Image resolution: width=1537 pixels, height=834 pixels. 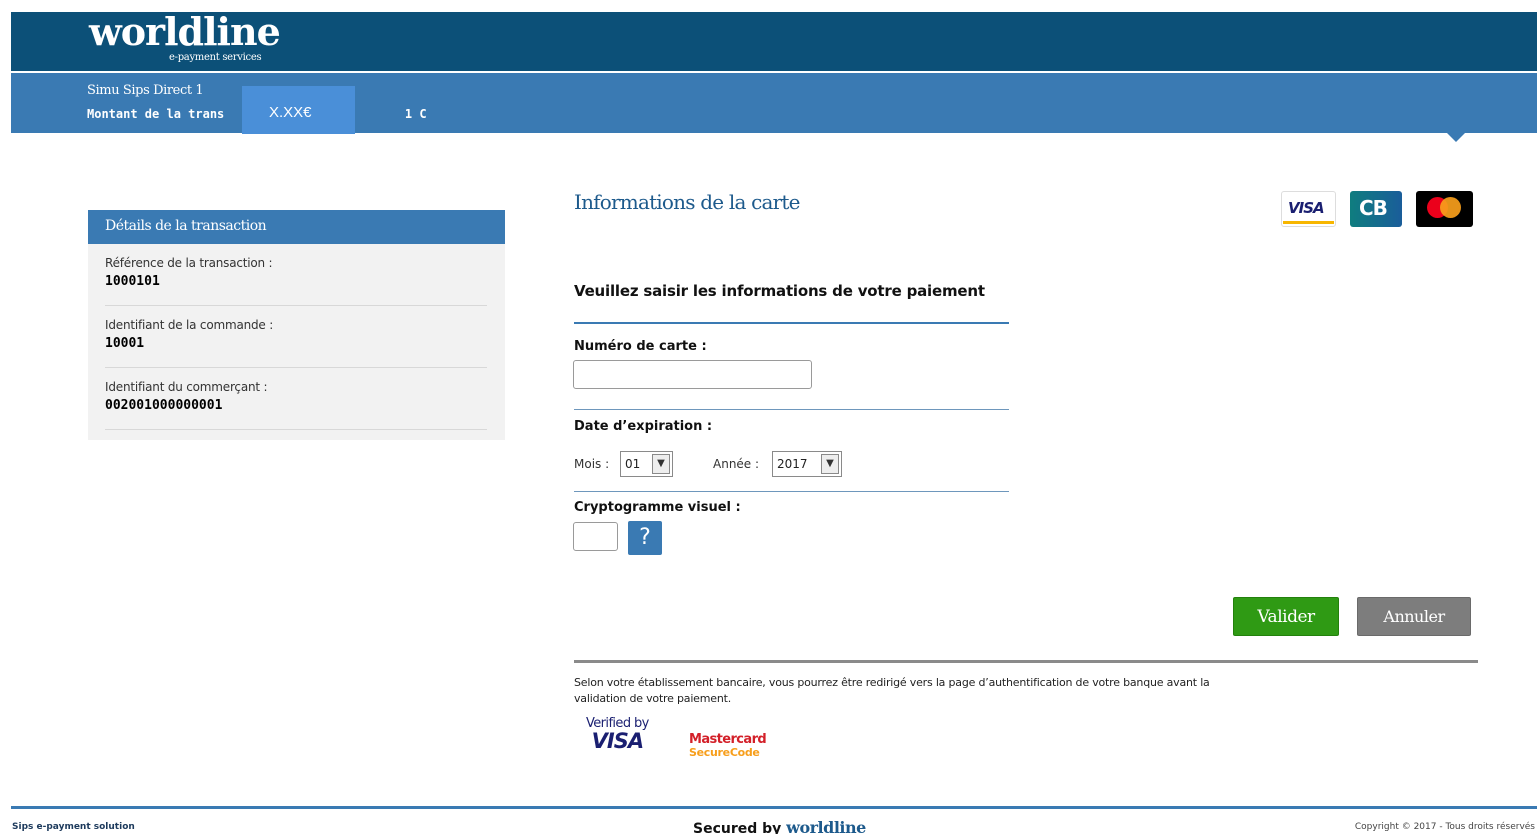 What do you see at coordinates (189, 325) in the screenshot?
I see `details-label: Identifiant de la commande :` at bounding box center [189, 325].